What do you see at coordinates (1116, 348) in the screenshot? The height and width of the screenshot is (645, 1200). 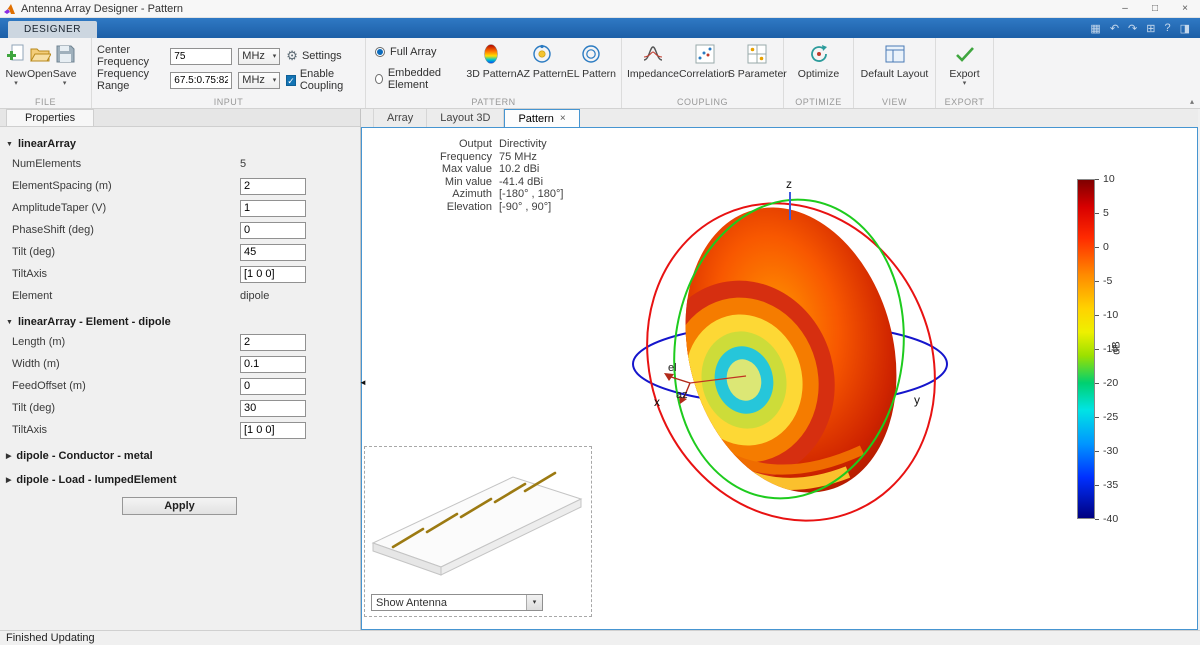 I see `colorbar-unit-label: dB` at bounding box center [1116, 348].